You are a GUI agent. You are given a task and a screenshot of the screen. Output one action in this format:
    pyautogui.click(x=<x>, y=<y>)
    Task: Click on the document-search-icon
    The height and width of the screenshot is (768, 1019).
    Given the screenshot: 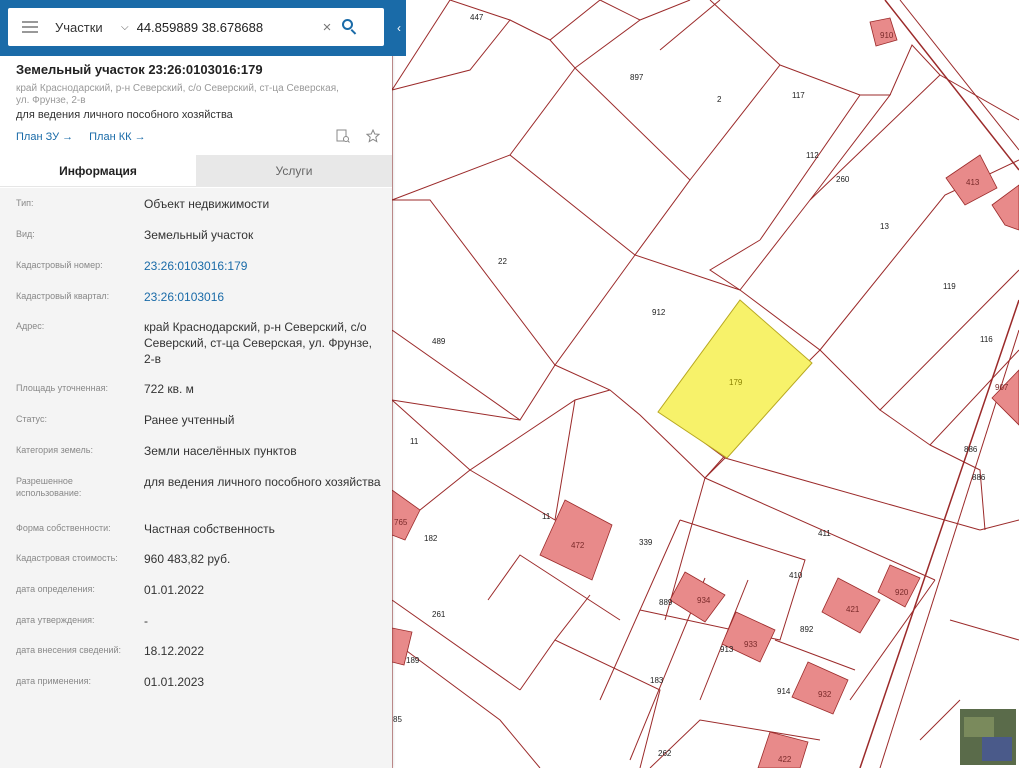 What is the action you would take?
    pyautogui.click(x=343, y=136)
    